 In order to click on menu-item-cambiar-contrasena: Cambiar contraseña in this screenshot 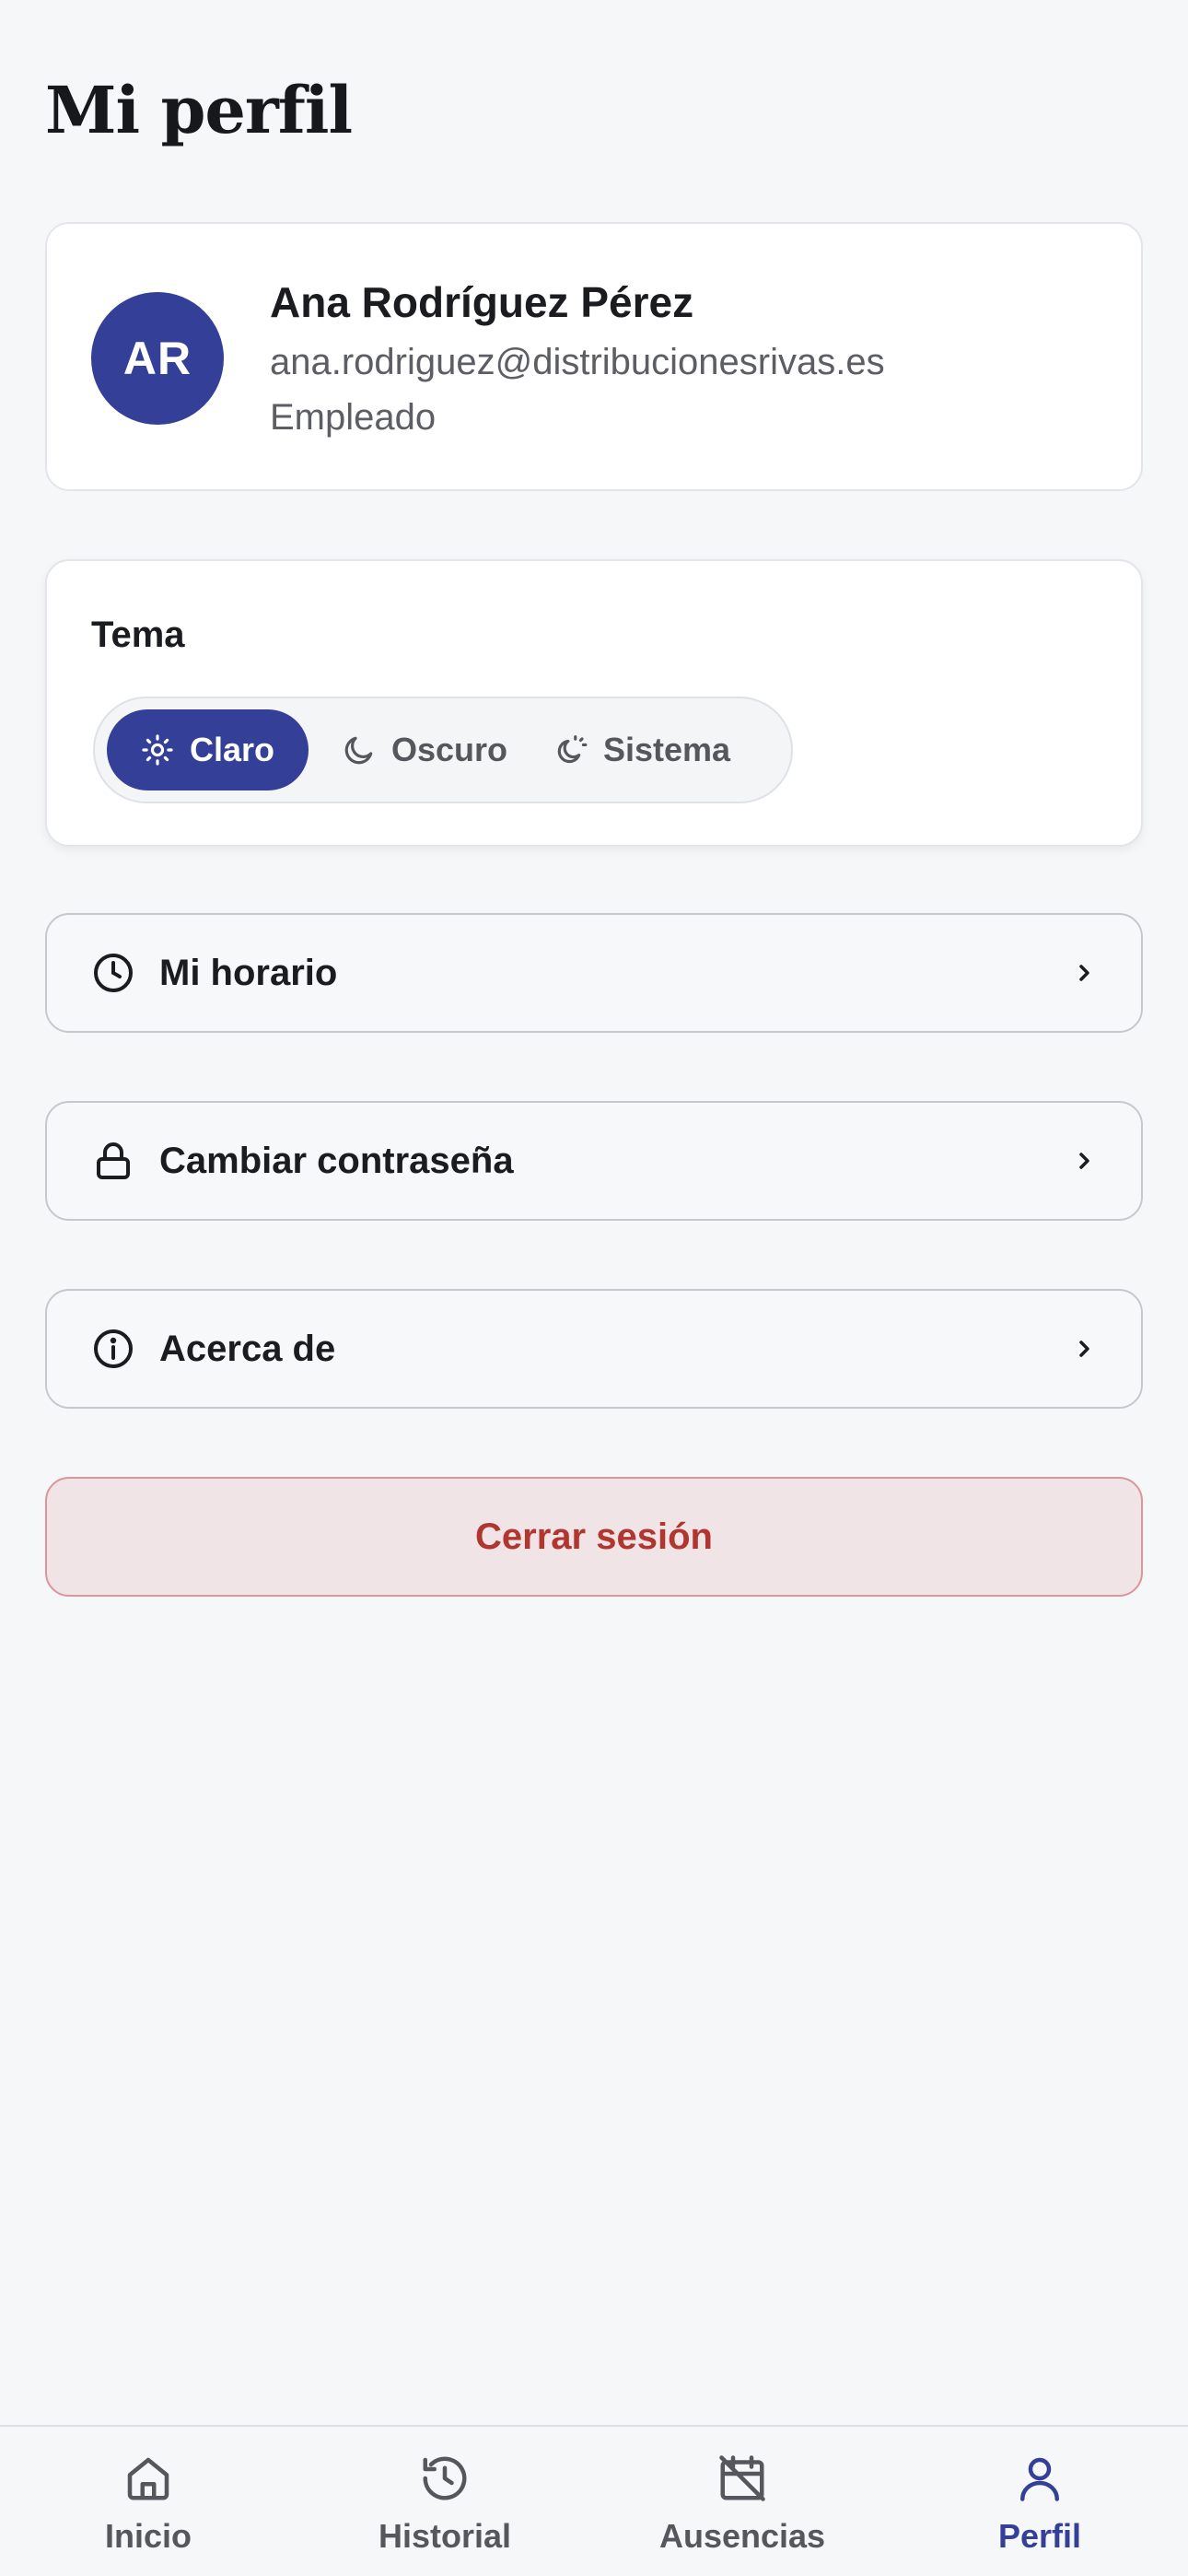, I will do `click(594, 1161)`.